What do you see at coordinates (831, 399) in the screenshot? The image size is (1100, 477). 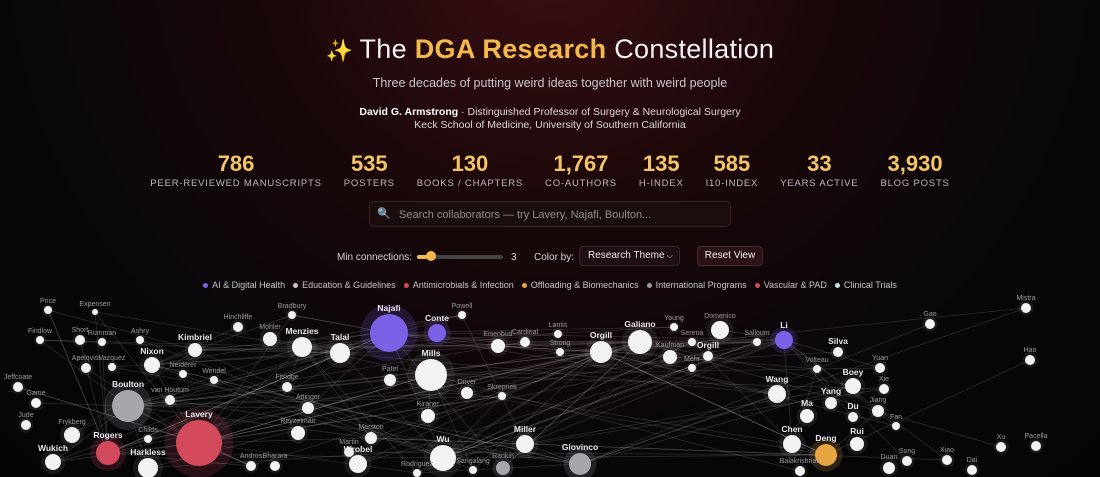 I see `node-yang: Yang` at bounding box center [831, 399].